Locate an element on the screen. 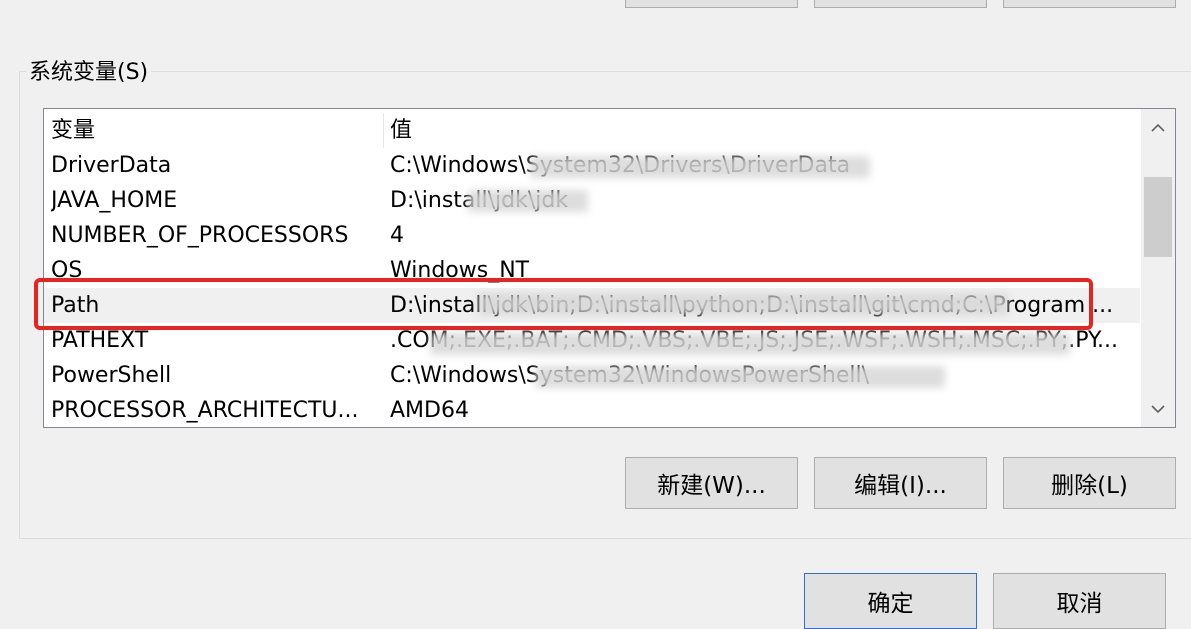 This screenshot has height=629, width=1191. column-header-name: 变量 is located at coordinates (213, 130).